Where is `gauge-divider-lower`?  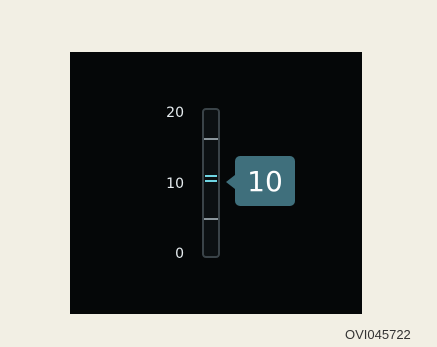 gauge-divider-lower is located at coordinates (211, 219).